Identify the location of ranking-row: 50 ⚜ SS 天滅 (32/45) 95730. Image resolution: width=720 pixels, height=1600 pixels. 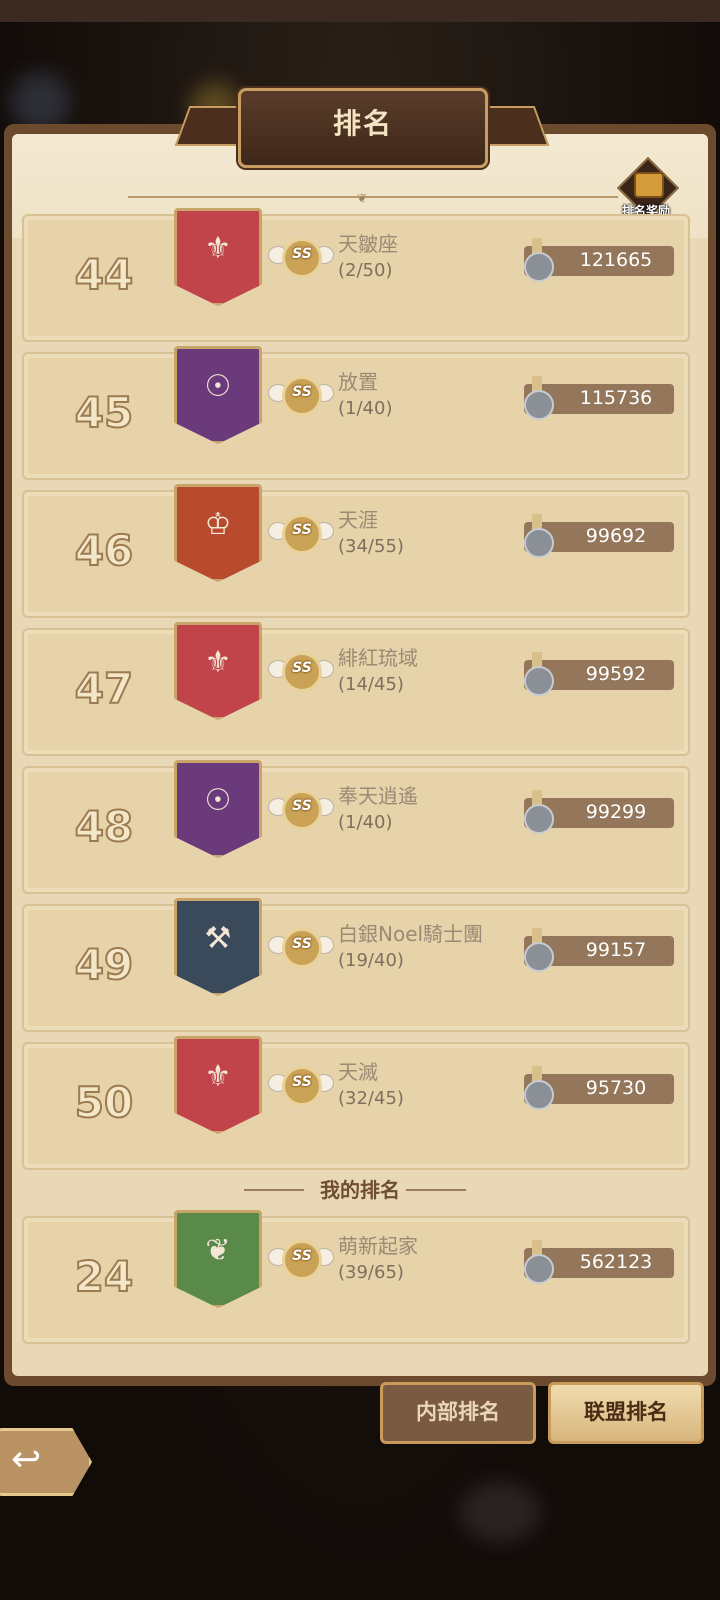
(356, 1103).